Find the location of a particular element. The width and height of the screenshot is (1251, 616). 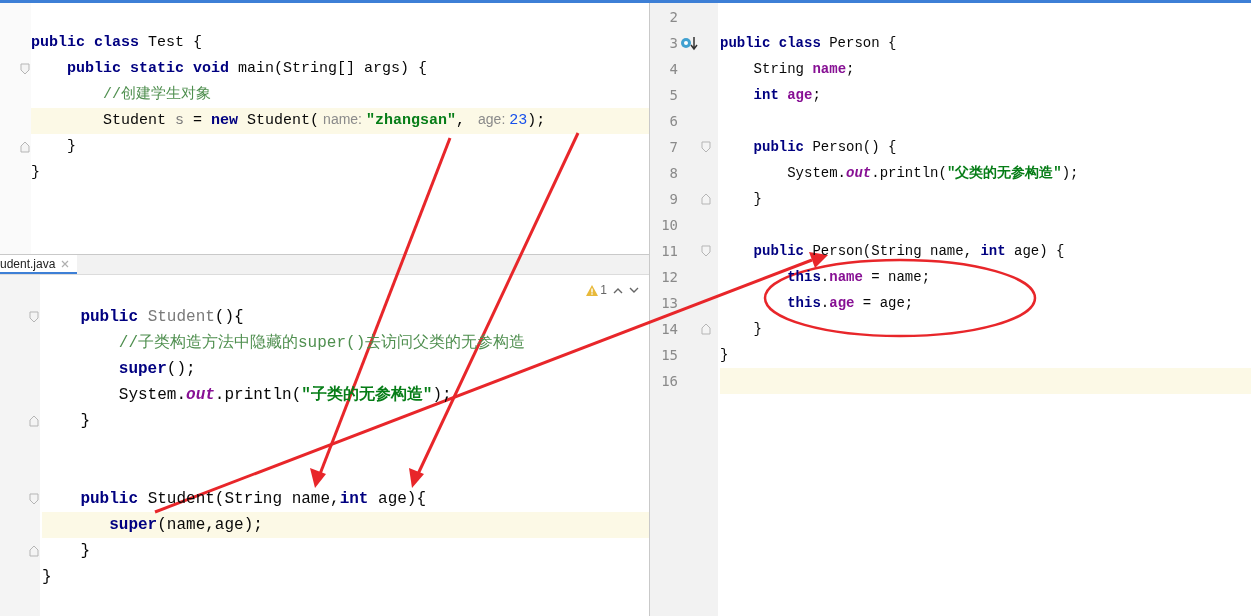

code-line: super(name,age); is located at coordinates (185, 525).